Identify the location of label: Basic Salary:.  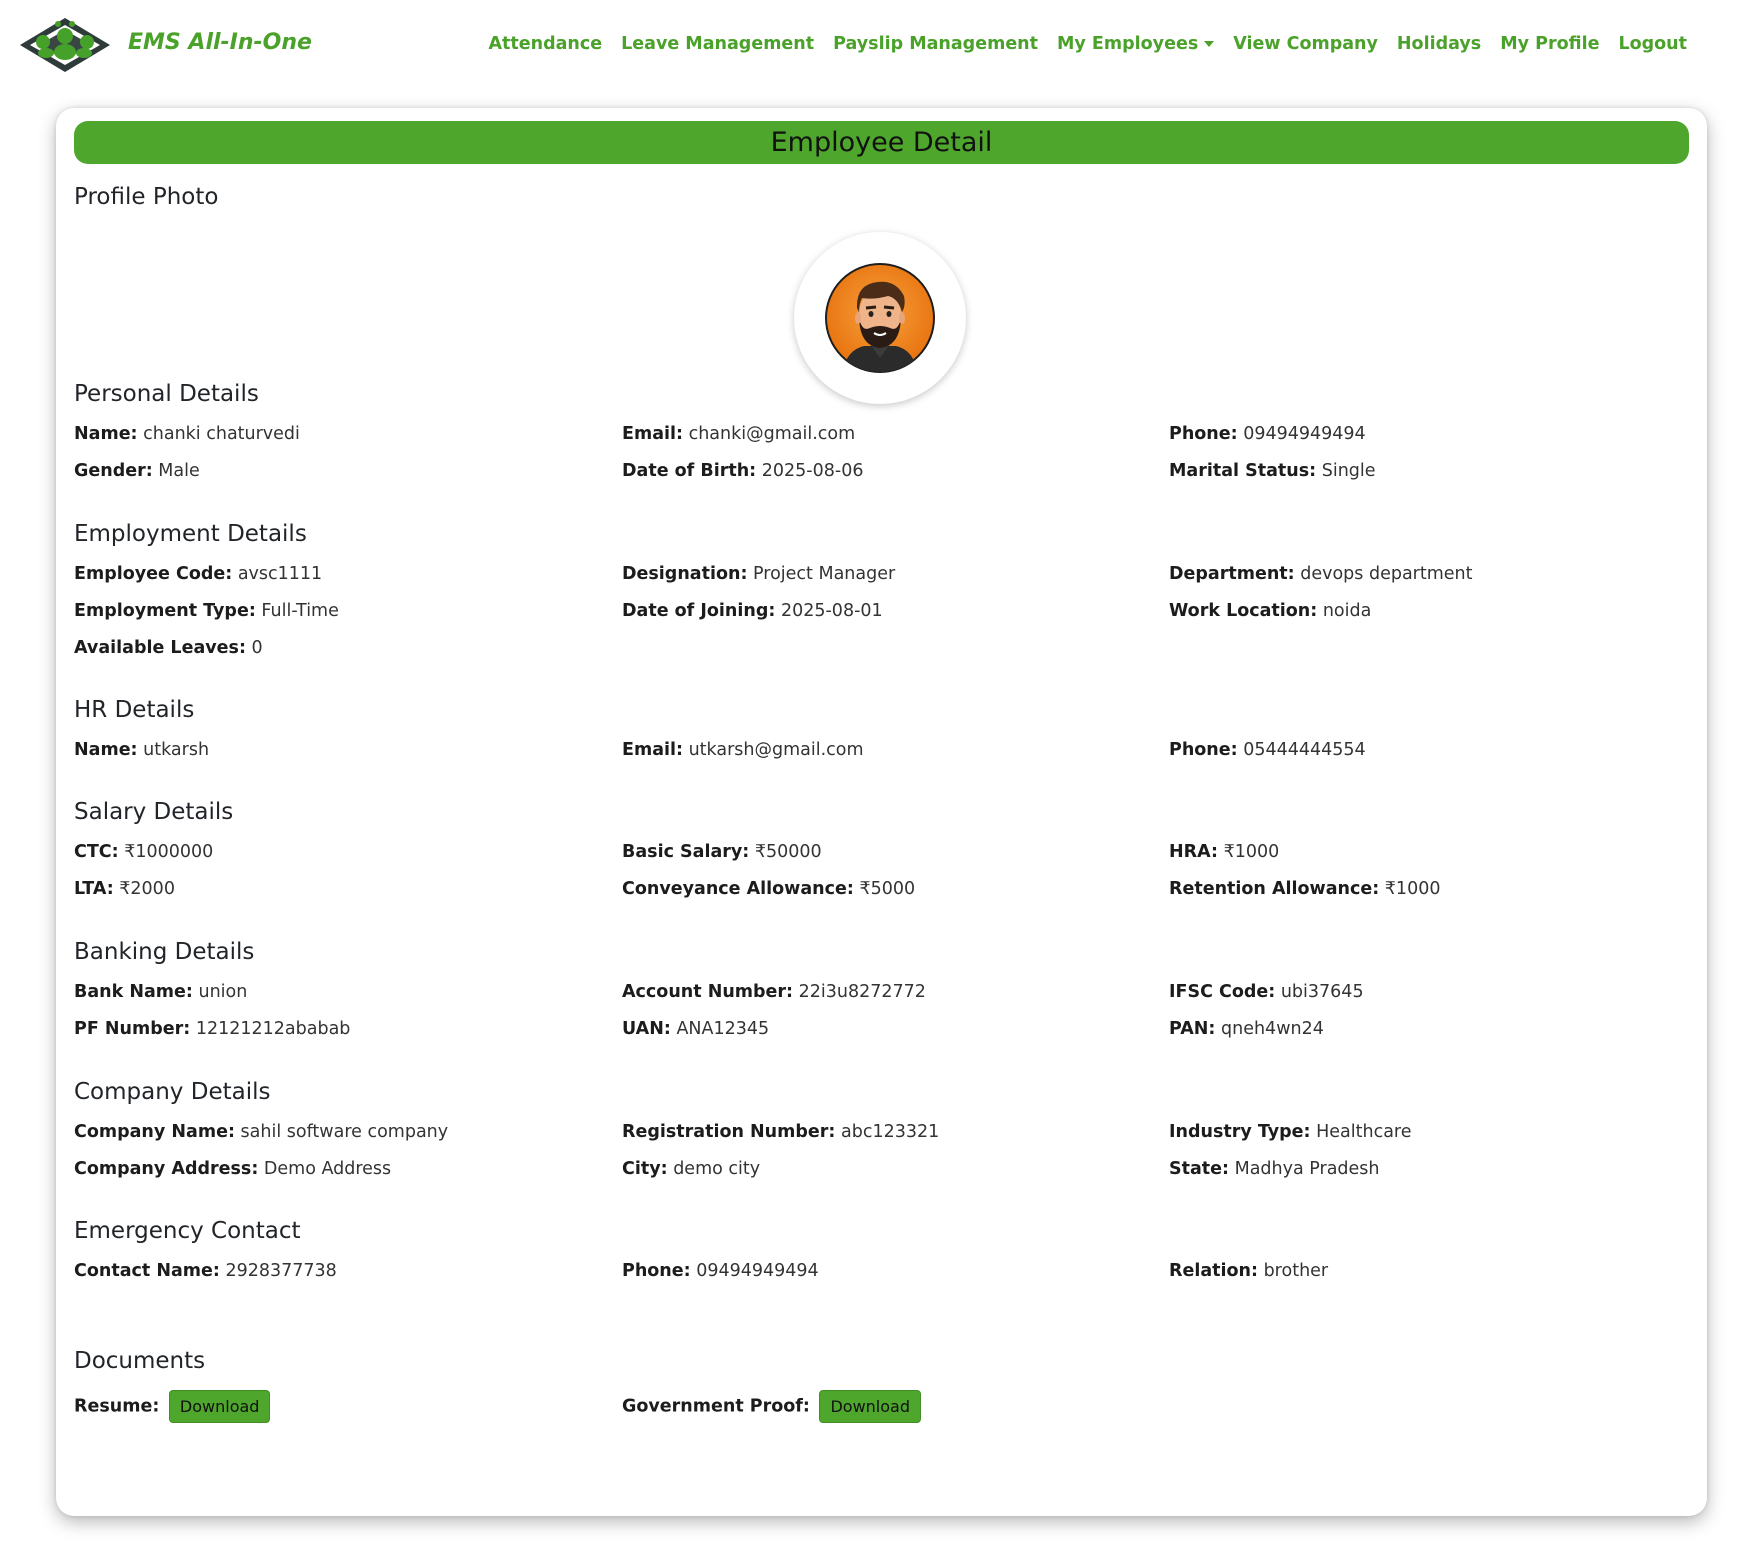
(686, 852).